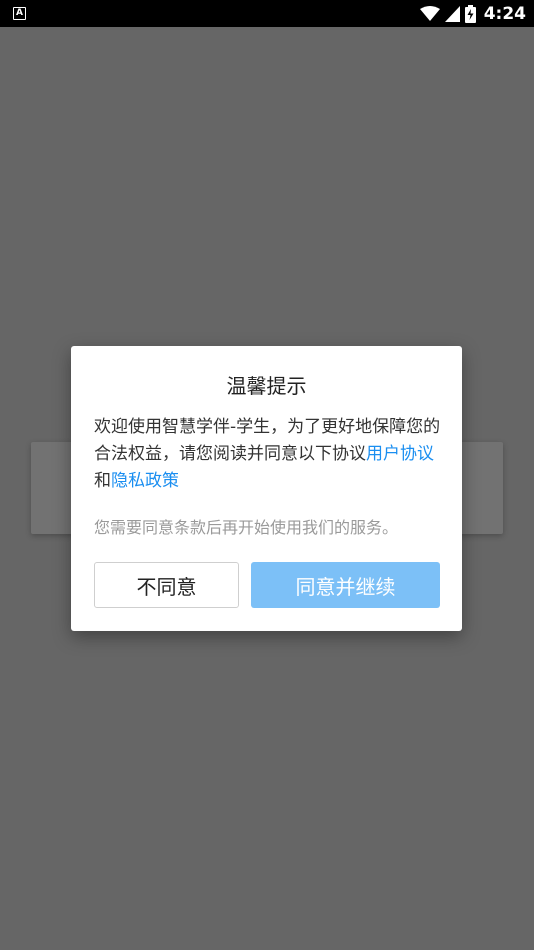 This screenshot has height=950, width=534. I want to click on user-agreement-link: 用户协议, so click(400, 454).